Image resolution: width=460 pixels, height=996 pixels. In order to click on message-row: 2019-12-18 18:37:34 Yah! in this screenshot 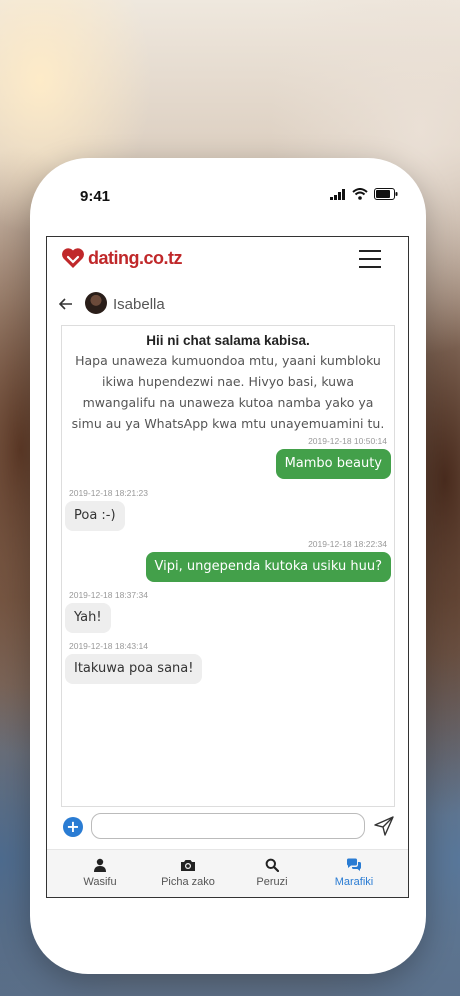, I will do `click(228, 611)`.